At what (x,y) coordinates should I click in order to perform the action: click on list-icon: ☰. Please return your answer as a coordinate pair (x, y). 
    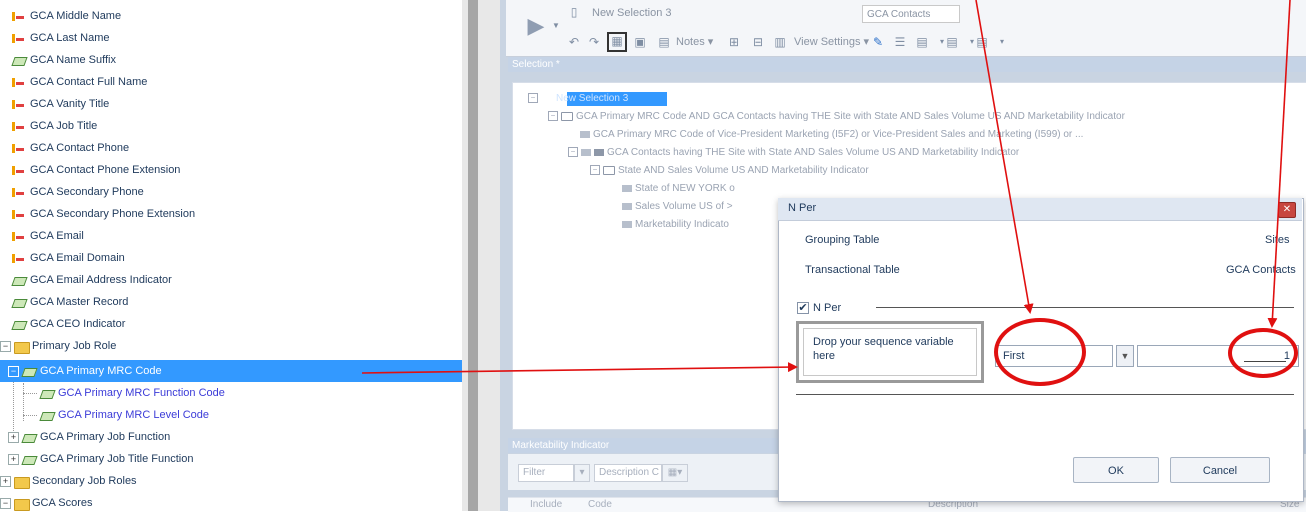
    Looking at the image, I should click on (900, 42).